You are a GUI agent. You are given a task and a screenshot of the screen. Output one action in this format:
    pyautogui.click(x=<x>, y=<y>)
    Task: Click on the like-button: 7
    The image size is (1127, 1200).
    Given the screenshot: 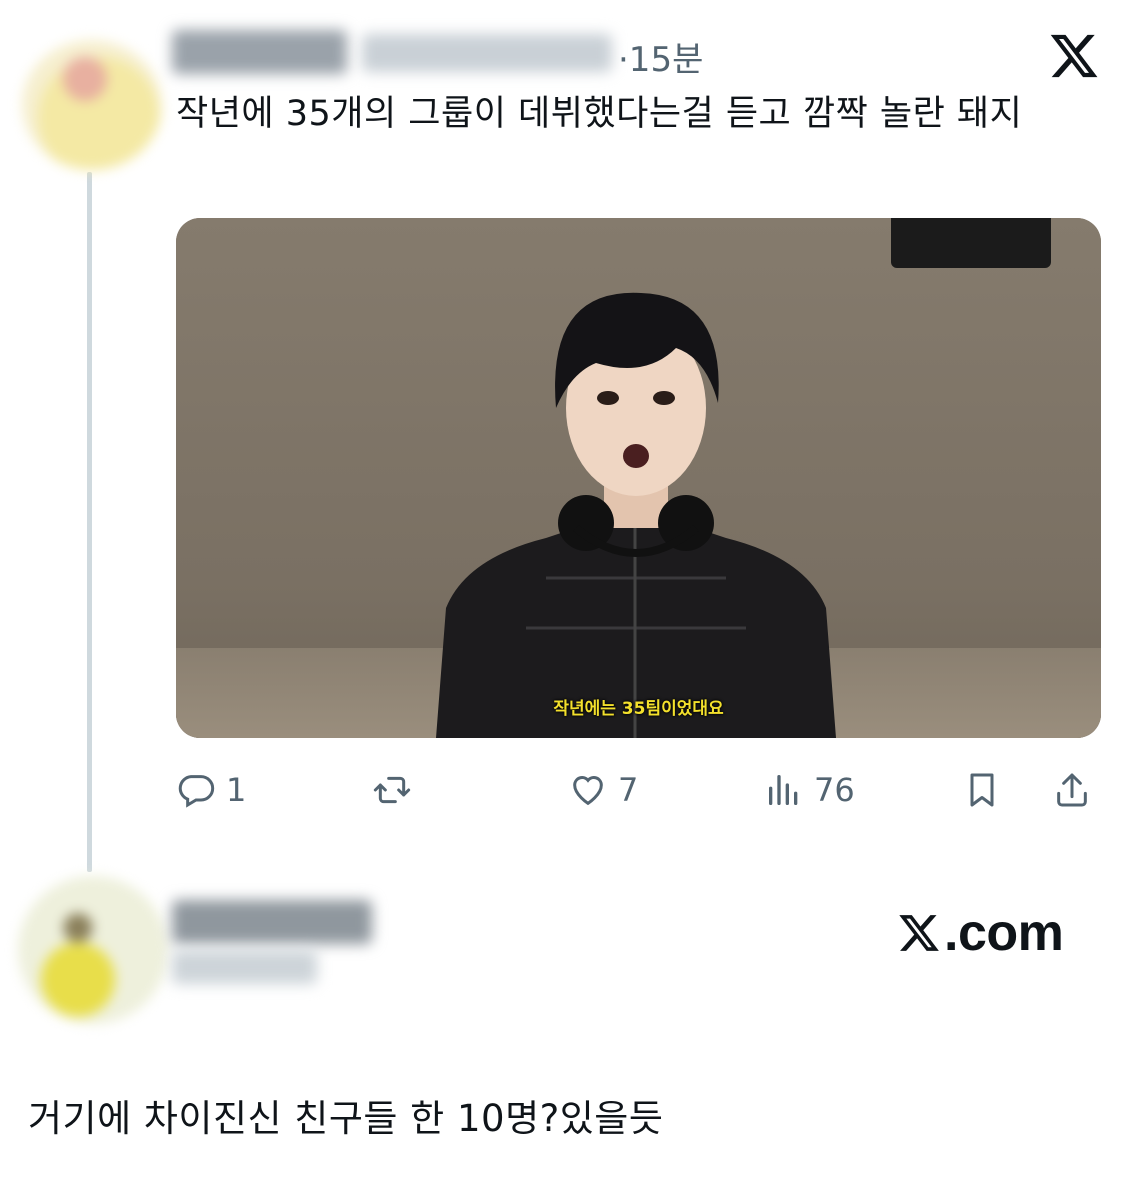 What is the action you would take?
    pyautogui.click(x=603, y=790)
    